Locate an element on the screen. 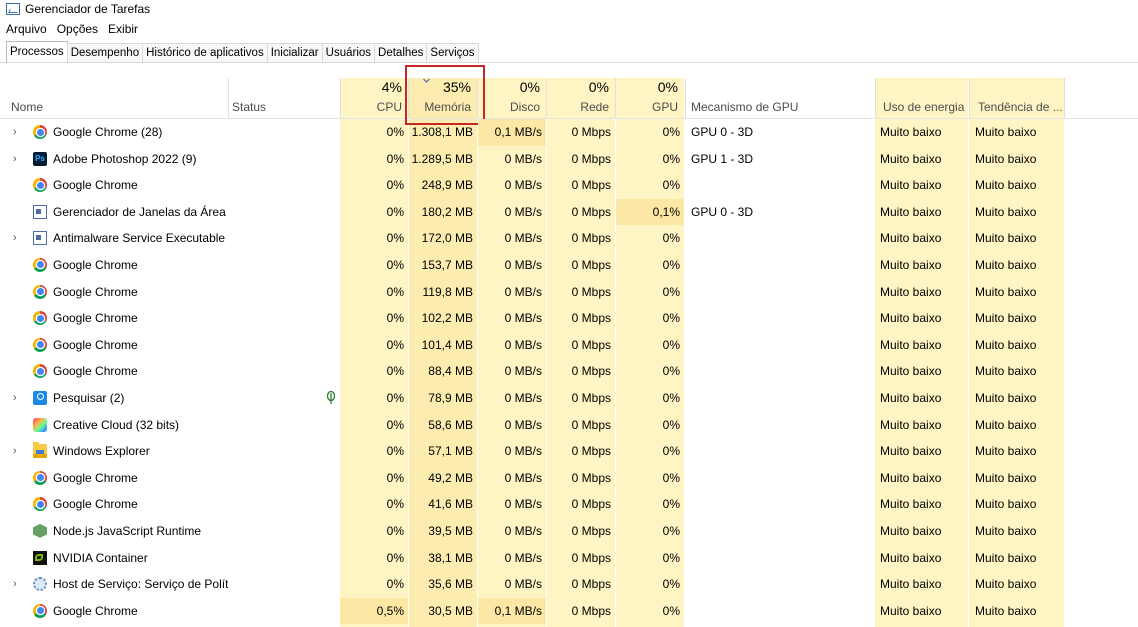 This screenshot has height=627, width=1138. process-name-cell: NVIDIA Container is located at coordinates (114, 558).